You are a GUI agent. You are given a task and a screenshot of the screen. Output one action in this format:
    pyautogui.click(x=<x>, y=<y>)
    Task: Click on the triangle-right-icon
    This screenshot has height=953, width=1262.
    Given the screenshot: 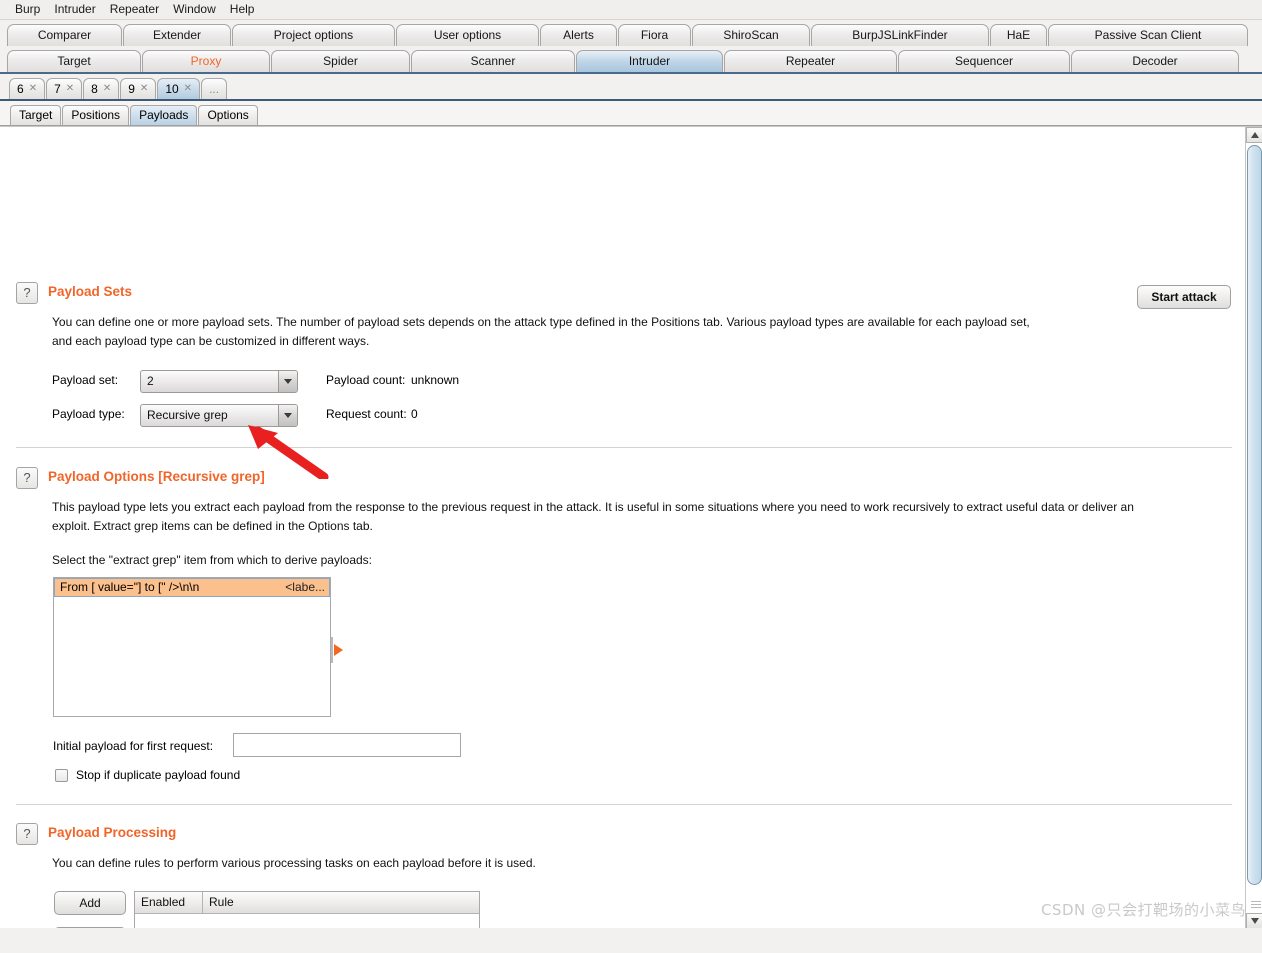 What is the action you would take?
    pyautogui.click(x=338, y=650)
    